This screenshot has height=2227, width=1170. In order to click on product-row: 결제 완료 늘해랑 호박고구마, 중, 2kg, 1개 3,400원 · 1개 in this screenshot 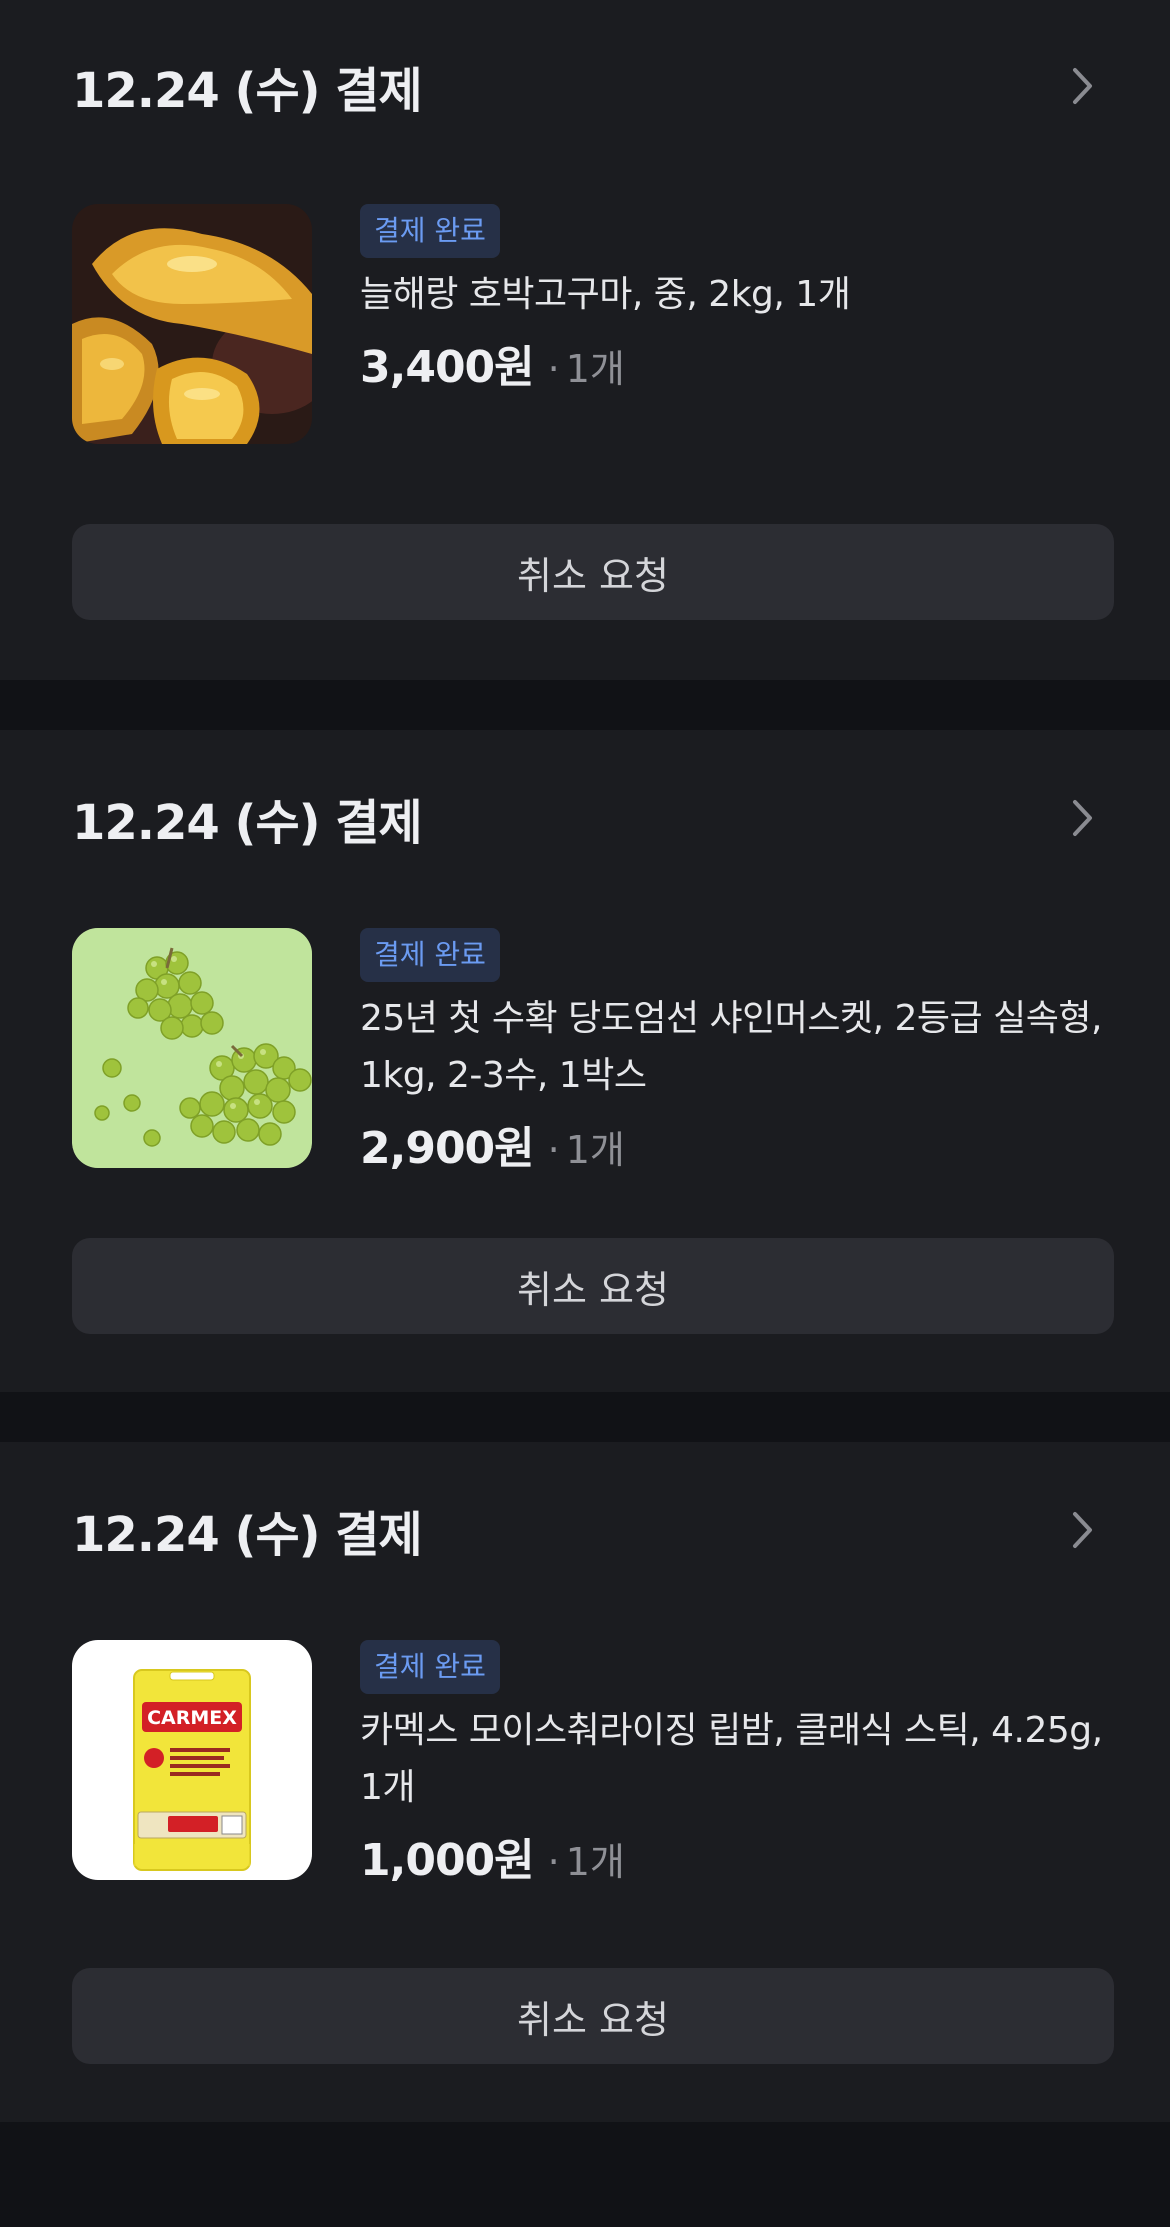, I will do `click(593, 324)`.